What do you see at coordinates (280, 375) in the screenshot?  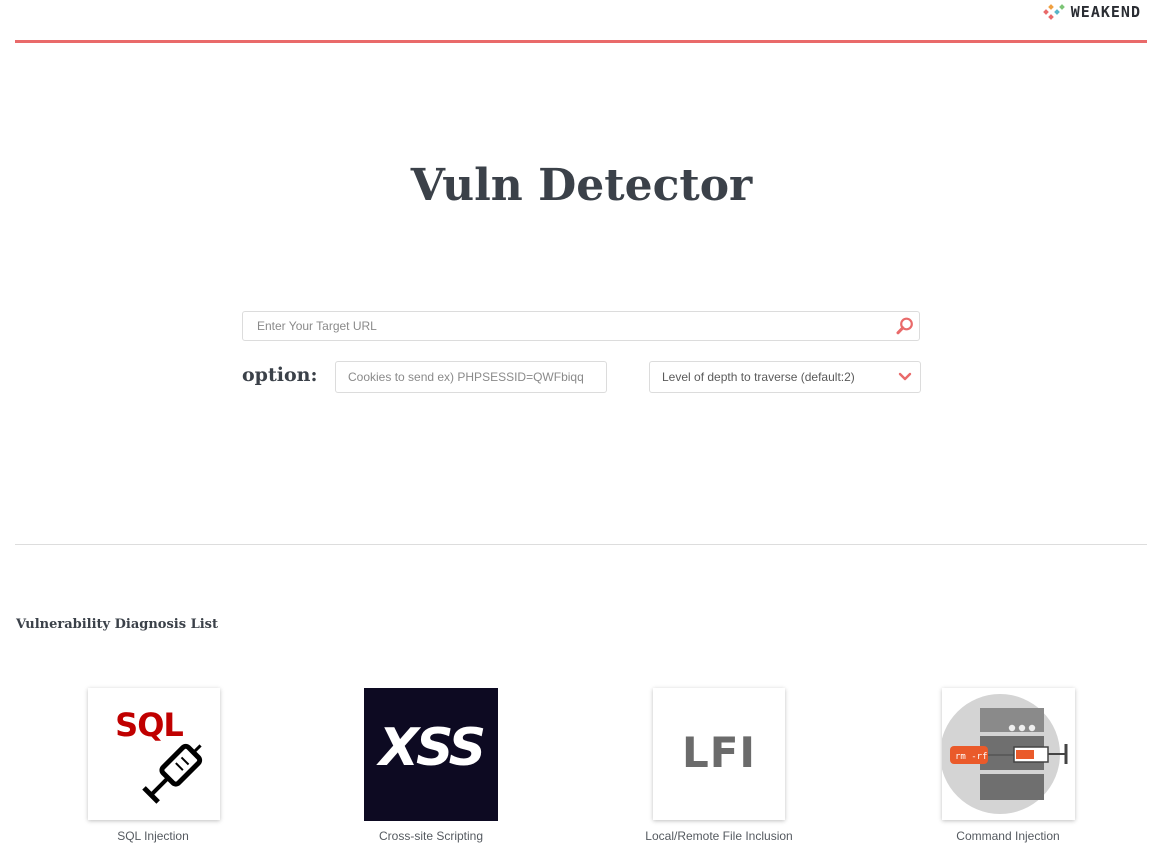 I see `option-label: option:` at bounding box center [280, 375].